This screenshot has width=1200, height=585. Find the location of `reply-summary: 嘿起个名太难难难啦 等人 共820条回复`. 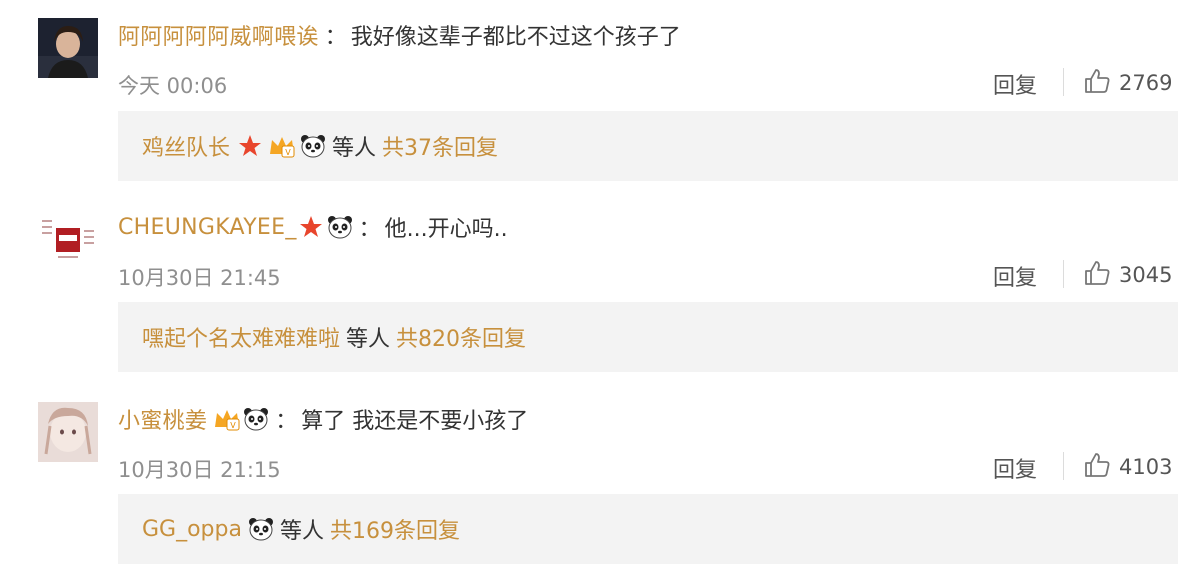

reply-summary: 嘿起个名太难难难啦 等人 共820条回复 is located at coordinates (648, 337).